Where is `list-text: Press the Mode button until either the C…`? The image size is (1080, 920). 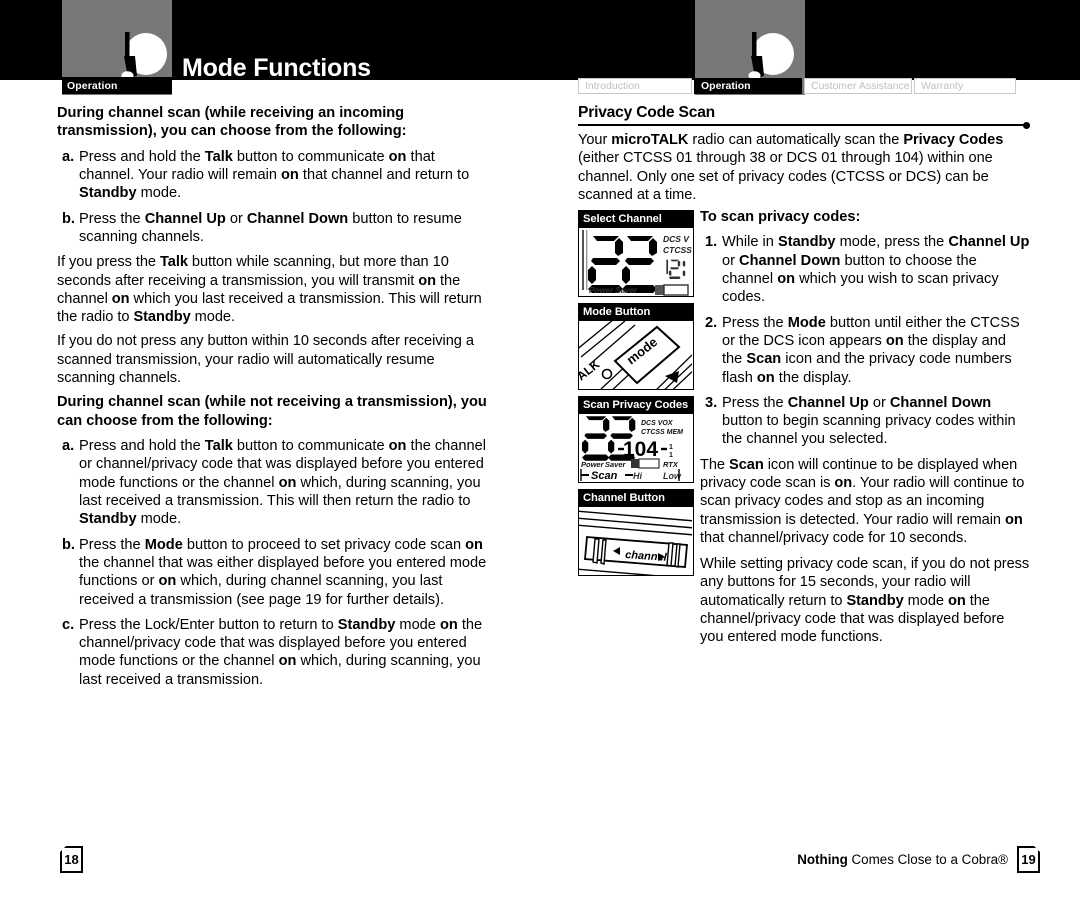 list-text: Press the Mode button until either the C… is located at coordinates (871, 350).